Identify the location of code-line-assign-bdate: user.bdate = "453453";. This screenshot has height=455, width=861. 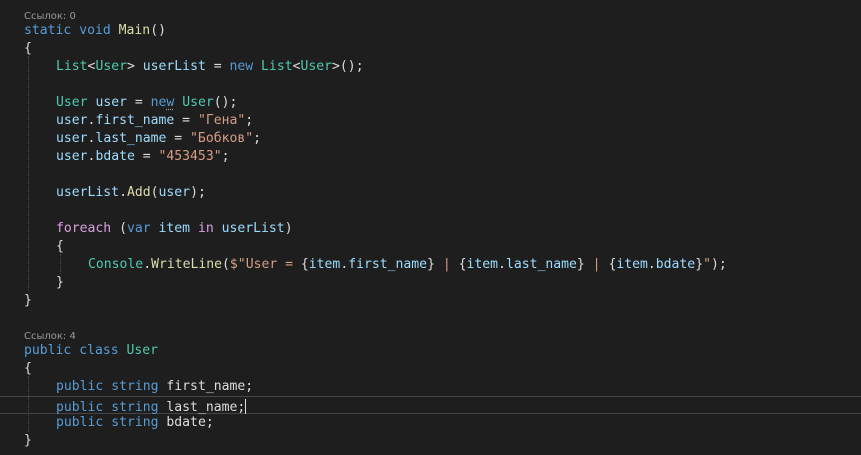
(142, 157).